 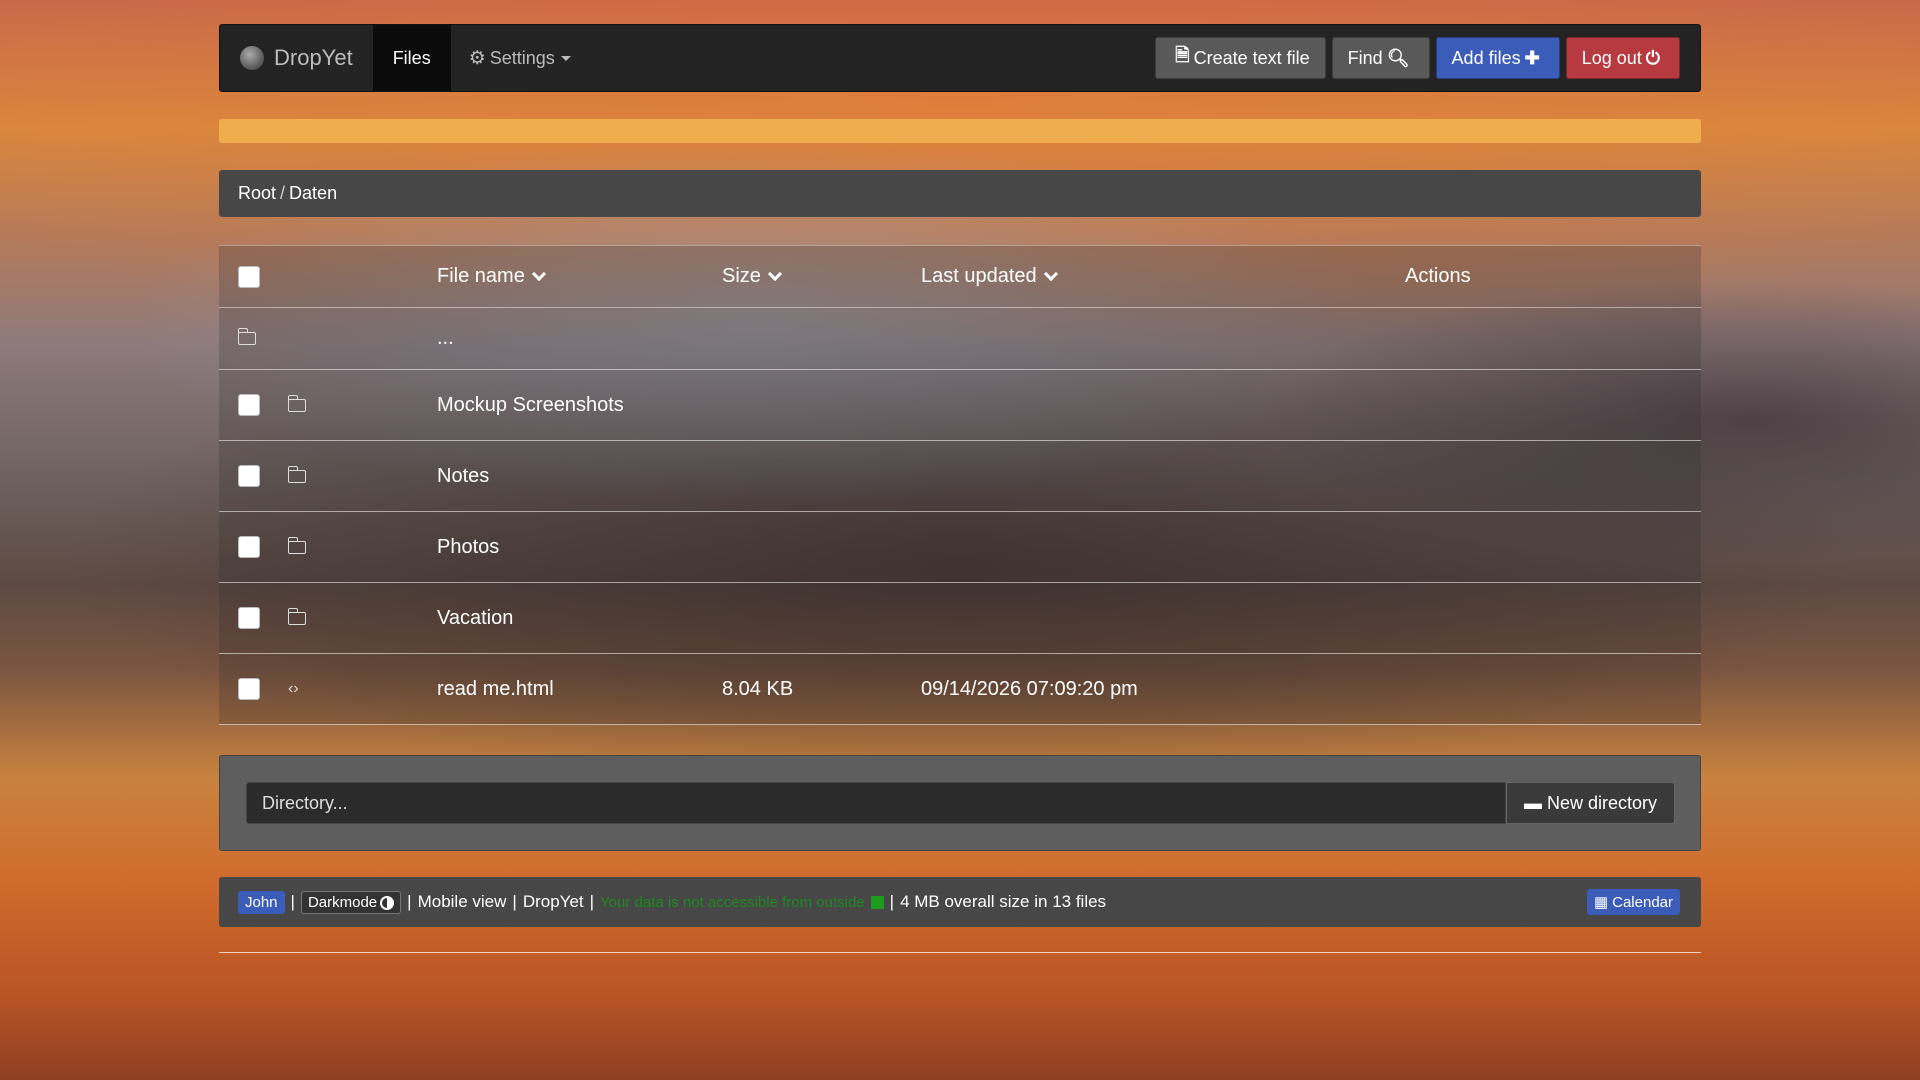 What do you see at coordinates (732, 902) in the screenshot?
I see `security-status-text: Your data is not accessible from outside` at bounding box center [732, 902].